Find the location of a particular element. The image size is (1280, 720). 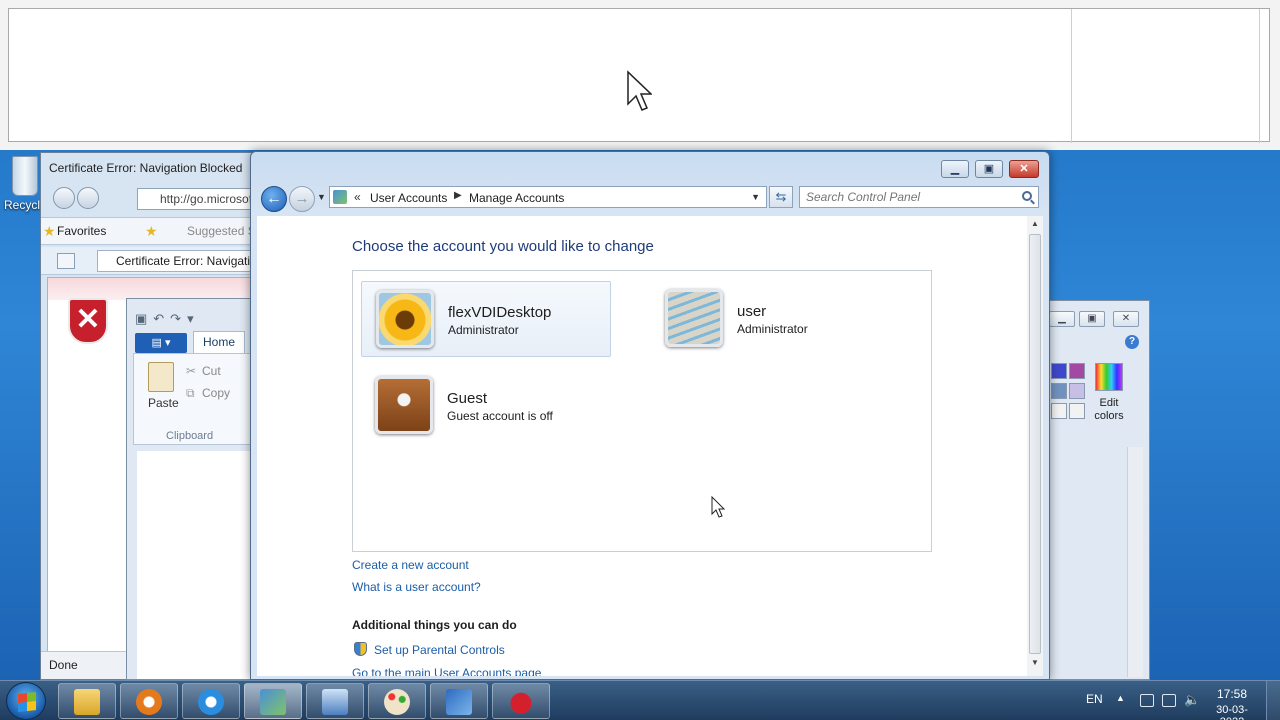

refresh-button: ⇆ is located at coordinates (781, 197).